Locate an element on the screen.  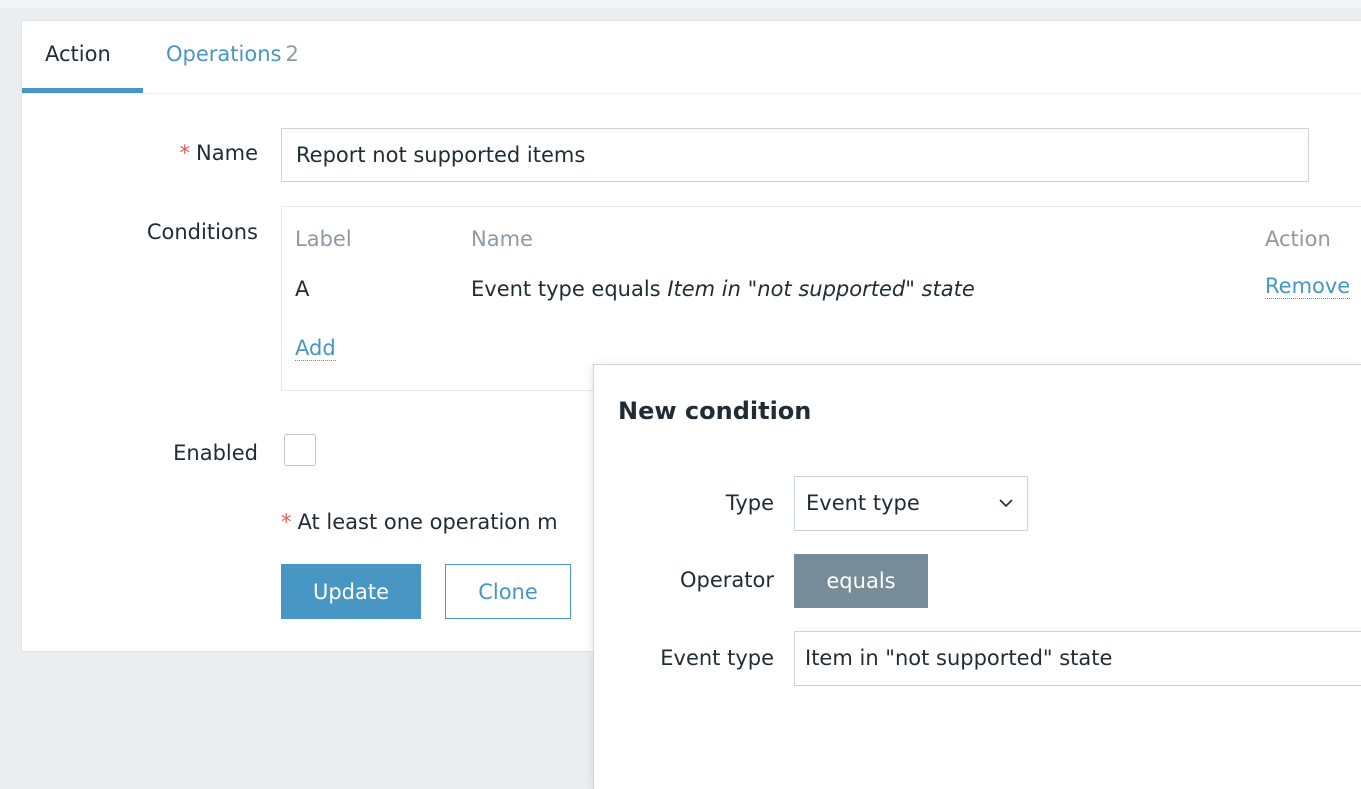
event-type-label: Event type is located at coordinates (717, 658).